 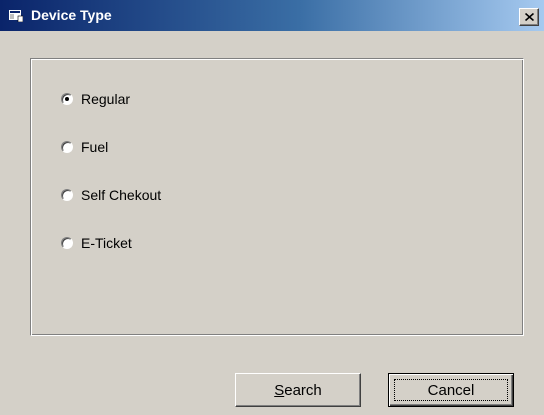 What do you see at coordinates (121, 195) in the screenshot?
I see `radio-label-self-checkout: Self Chekout` at bounding box center [121, 195].